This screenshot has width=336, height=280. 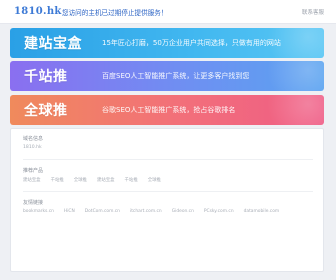 What do you see at coordinates (183, 211) in the screenshot?
I see `friend-link: Gideon.cn` at bounding box center [183, 211].